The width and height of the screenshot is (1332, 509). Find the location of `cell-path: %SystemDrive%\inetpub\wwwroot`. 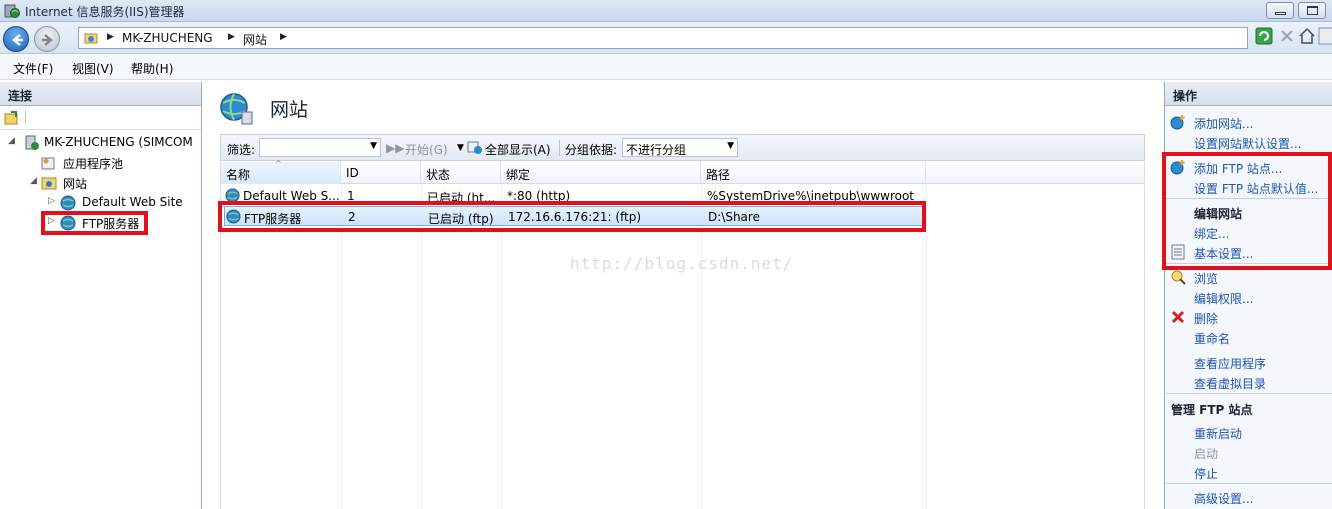

cell-path: %SystemDrive%\inetpub\wwwroot is located at coordinates (810, 196).